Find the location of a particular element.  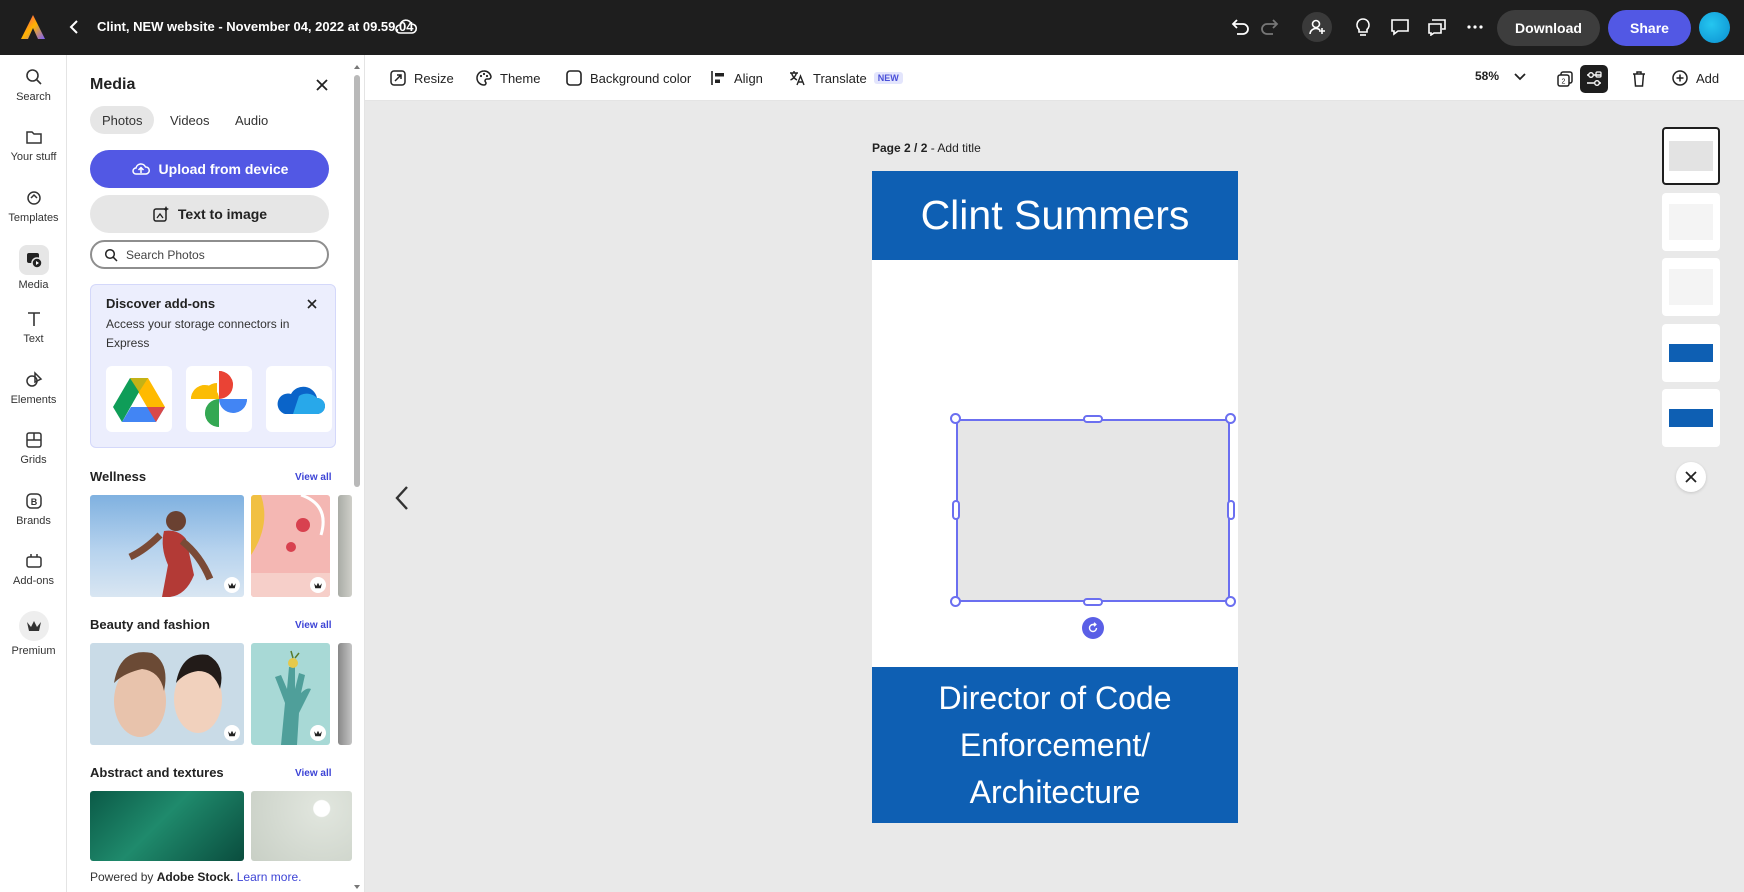

zoom-level: 58% is located at coordinates (1487, 76).